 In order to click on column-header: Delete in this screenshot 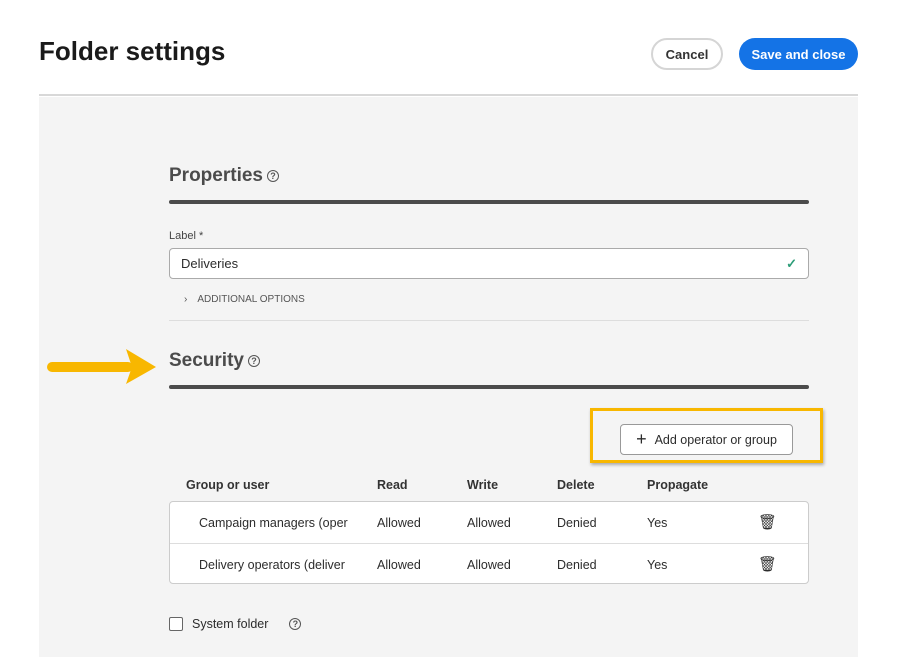, I will do `click(576, 485)`.